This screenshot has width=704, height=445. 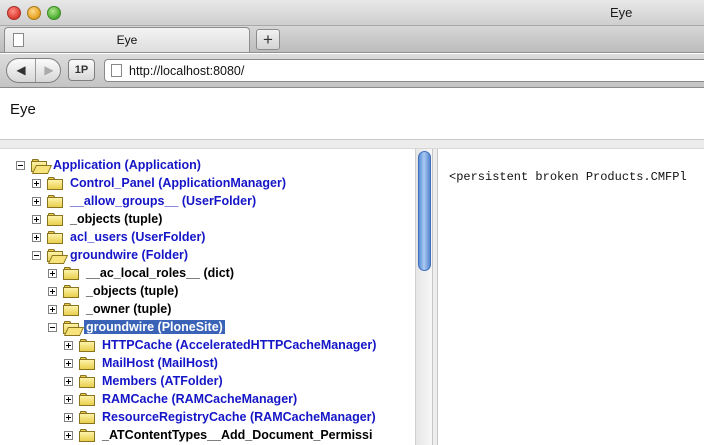 I want to click on page-header: Eye, so click(x=352, y=114).